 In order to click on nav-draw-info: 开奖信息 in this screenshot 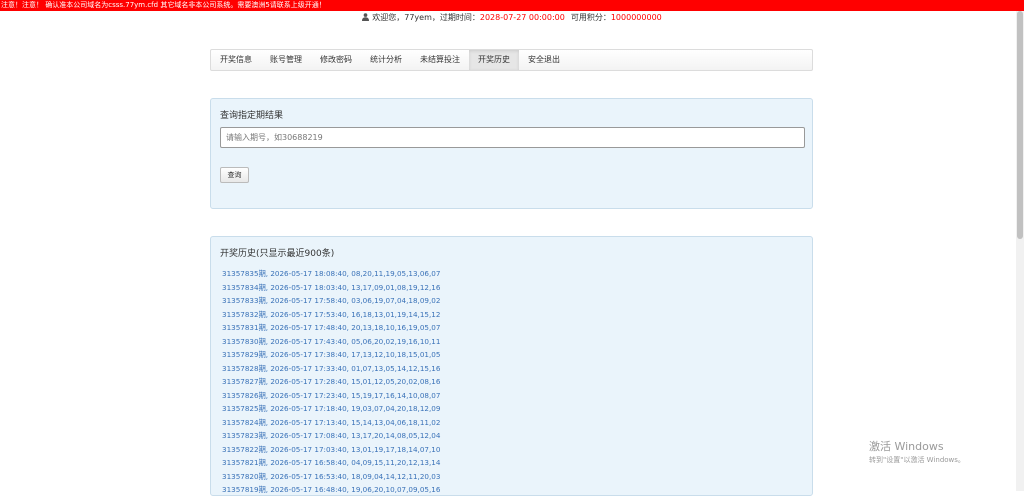, I will do `click(236, 60)`.